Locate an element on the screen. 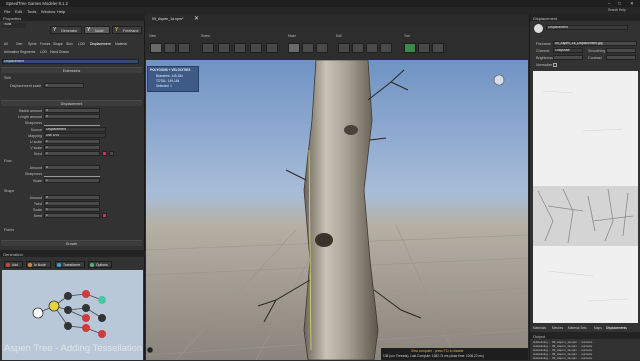 This screenshot has height=361, width=640. displacement-section: Displacement is located at coordinates (71, 103).